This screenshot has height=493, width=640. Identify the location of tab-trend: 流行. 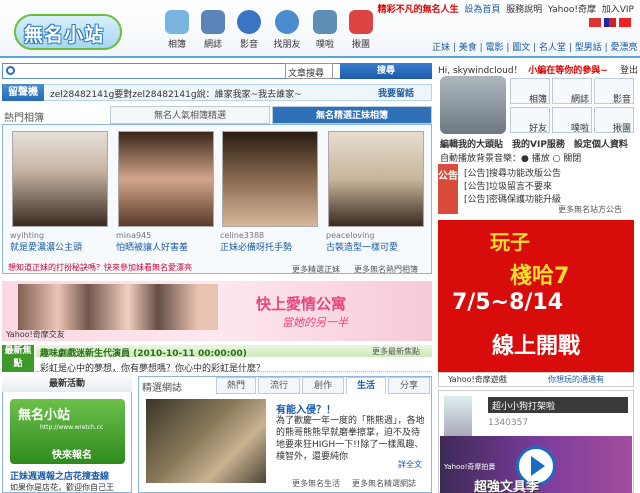
(279, 385).